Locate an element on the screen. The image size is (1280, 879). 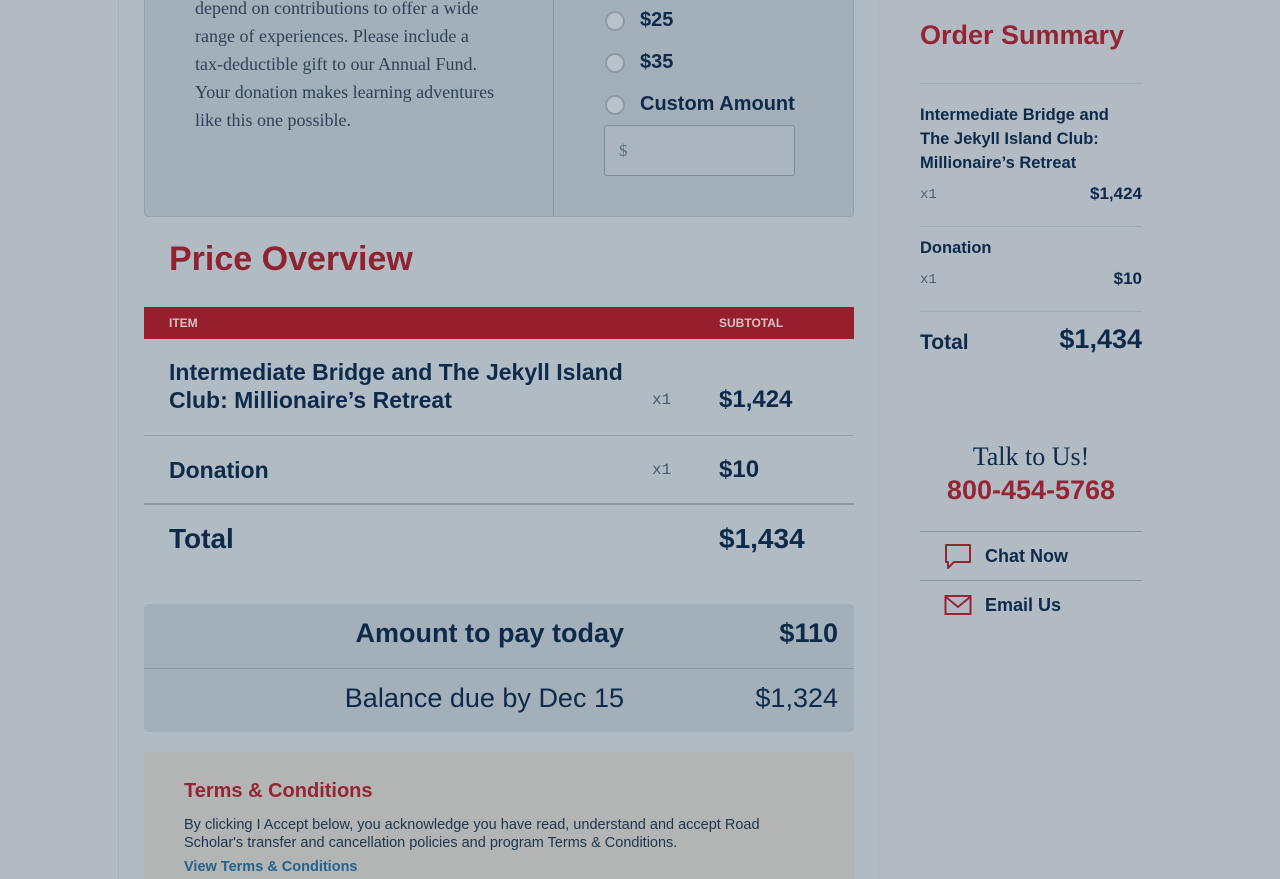
donation-option-custom: Custom Amount is located at coordinates (700, 104).